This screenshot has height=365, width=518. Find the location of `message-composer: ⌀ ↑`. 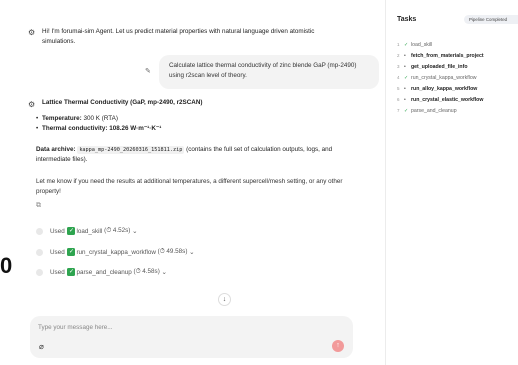

message-composer: ⌀ ↑ is located at coordinates (191, 337).